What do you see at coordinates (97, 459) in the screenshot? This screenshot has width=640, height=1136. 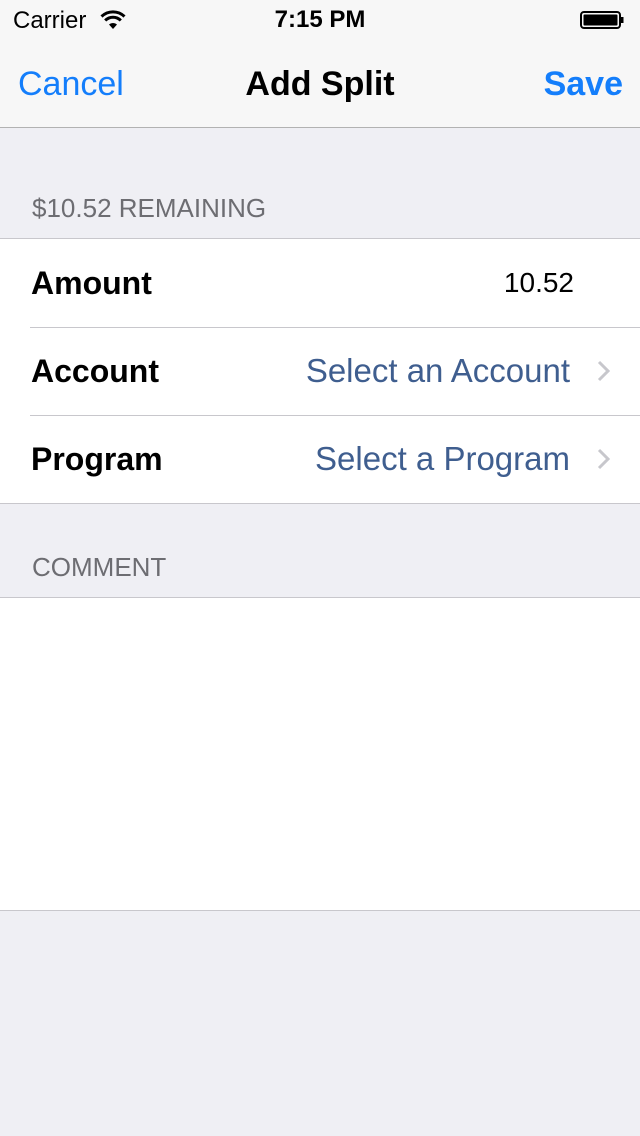 I see `program-label: Program` at bounding box center [97, 459].